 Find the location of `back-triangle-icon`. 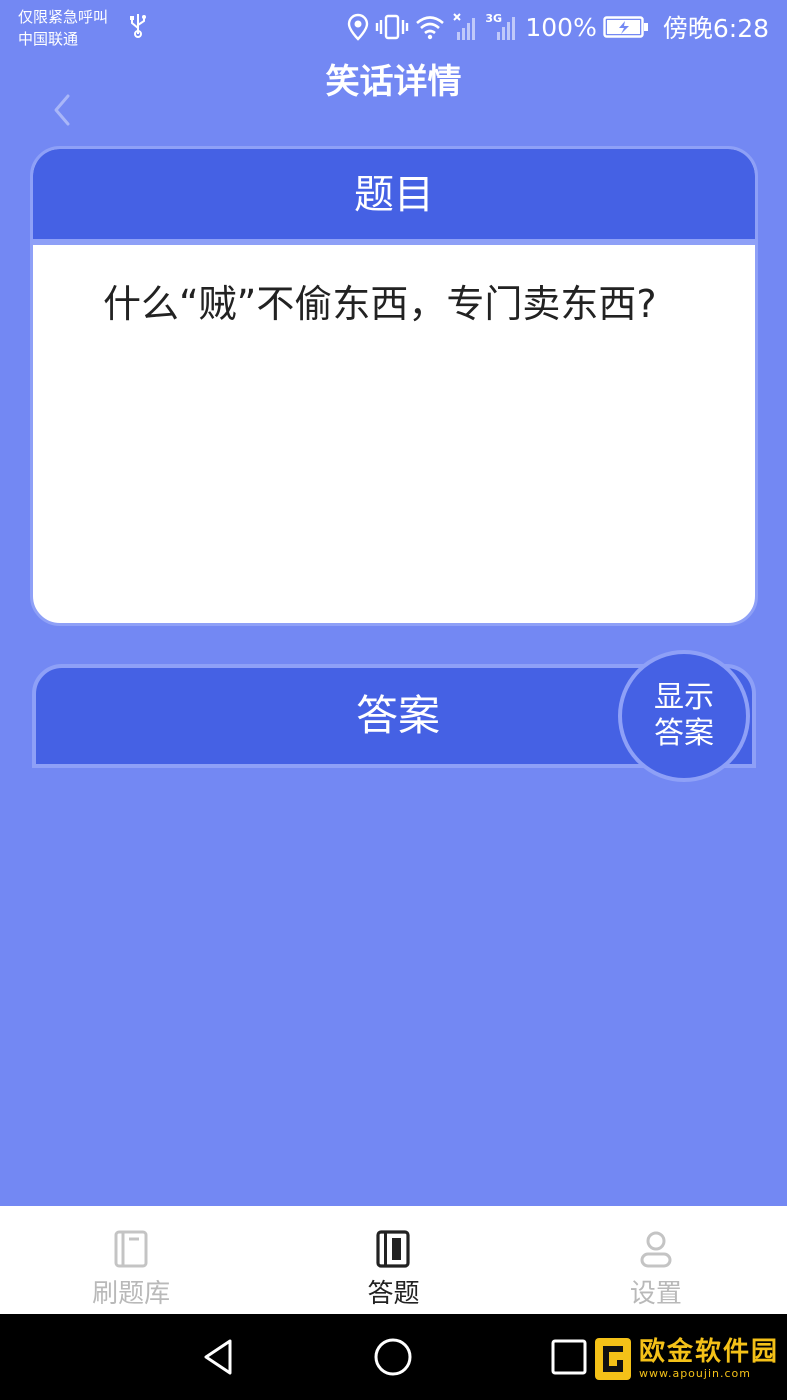

back-triangle-icon is located at coordinates (219, 1357).